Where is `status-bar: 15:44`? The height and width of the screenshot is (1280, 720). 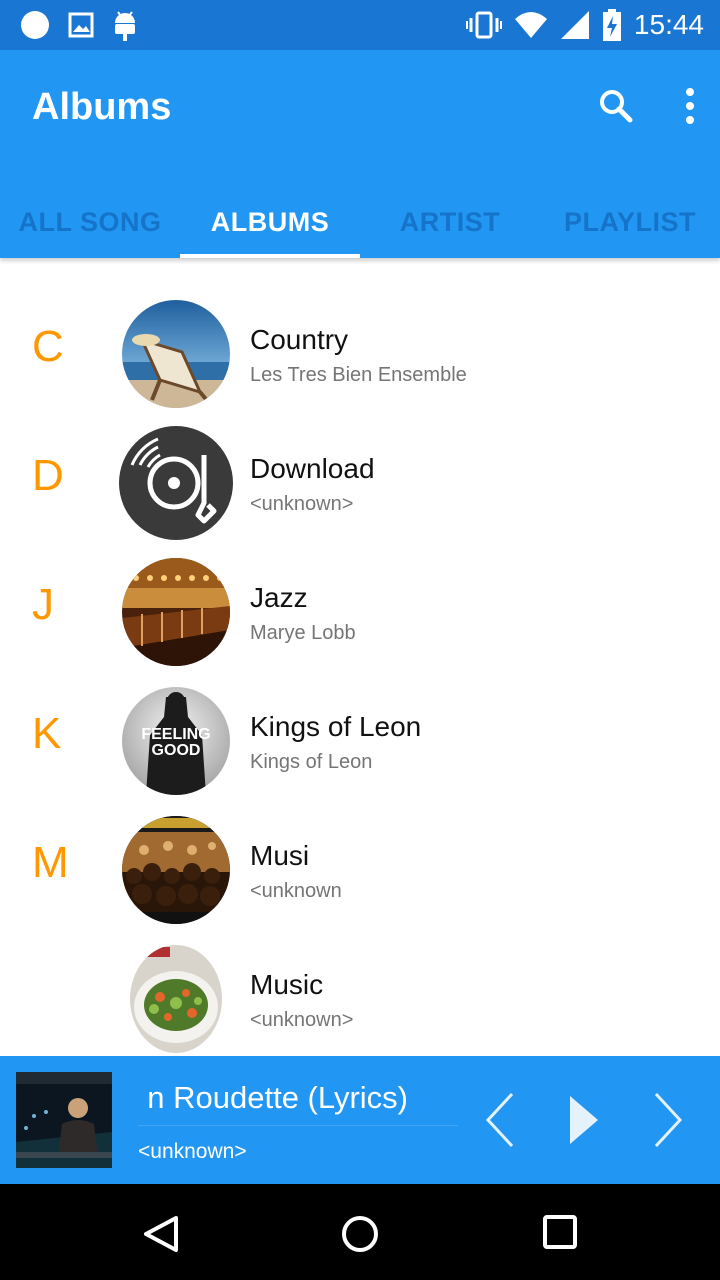
status-bar: 15:44 is located at coordinates (360, 25).